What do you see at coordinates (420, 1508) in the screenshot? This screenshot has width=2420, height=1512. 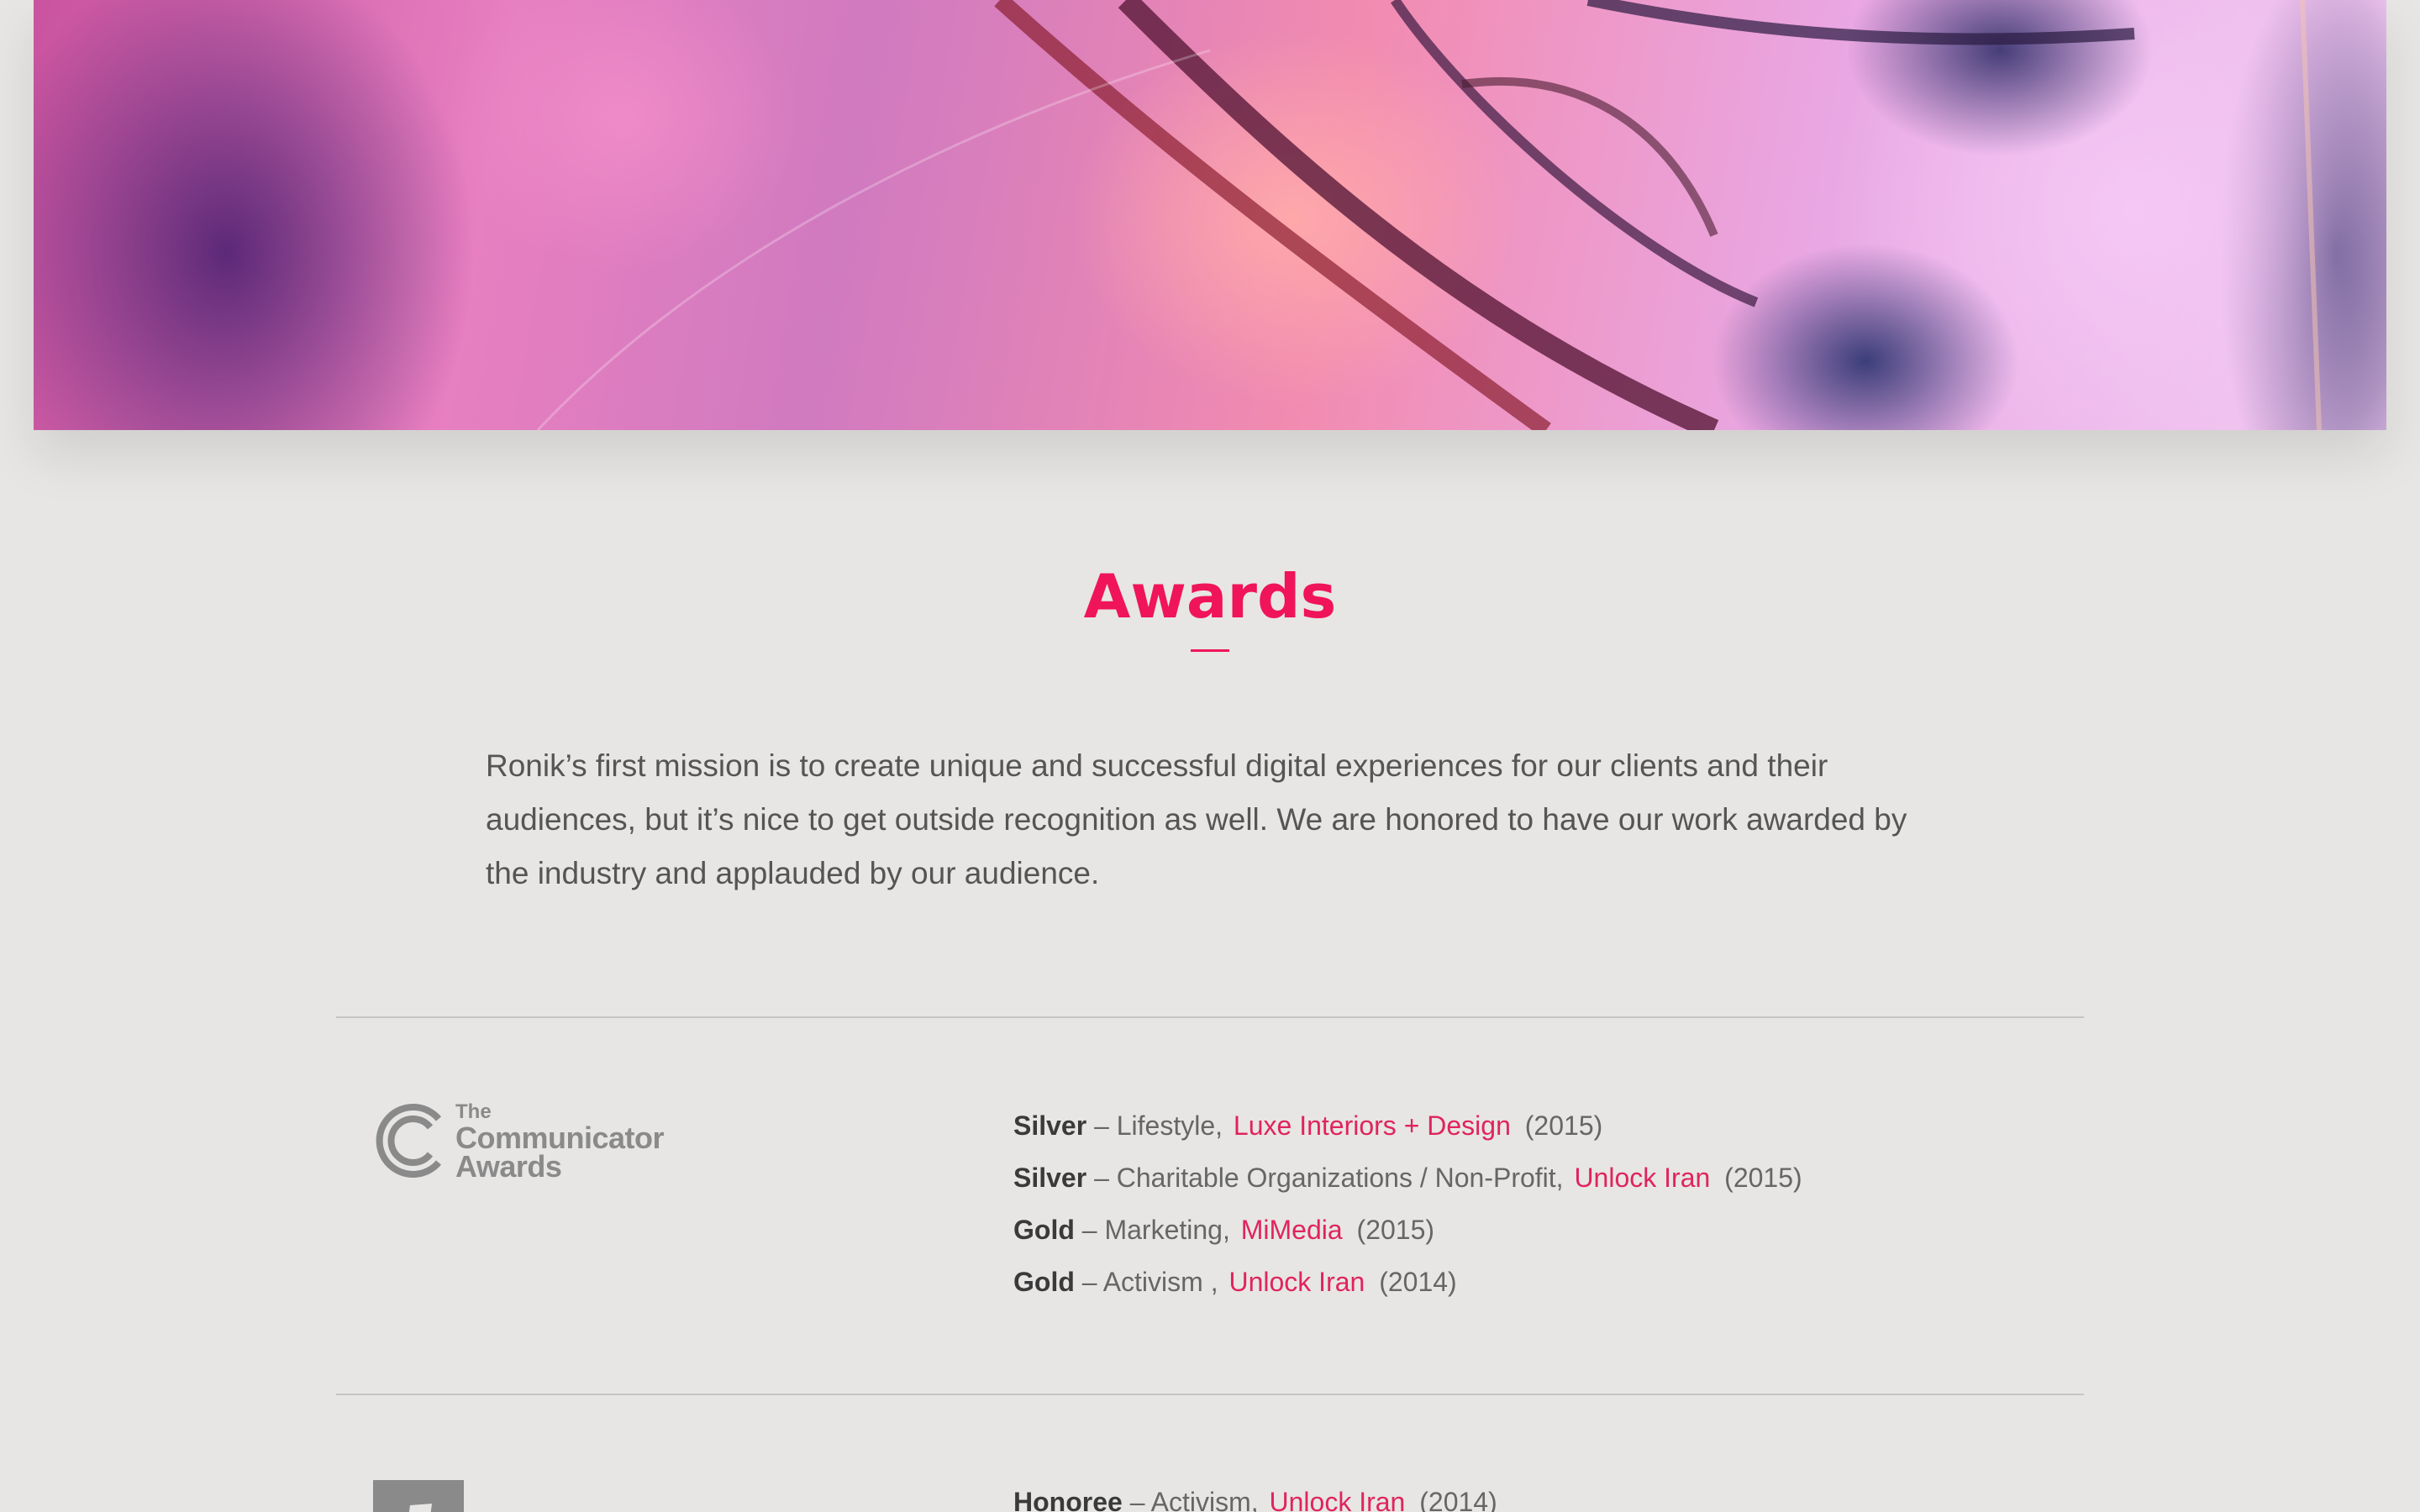 I see `flag-icon` at bounding box center [420, 1508].